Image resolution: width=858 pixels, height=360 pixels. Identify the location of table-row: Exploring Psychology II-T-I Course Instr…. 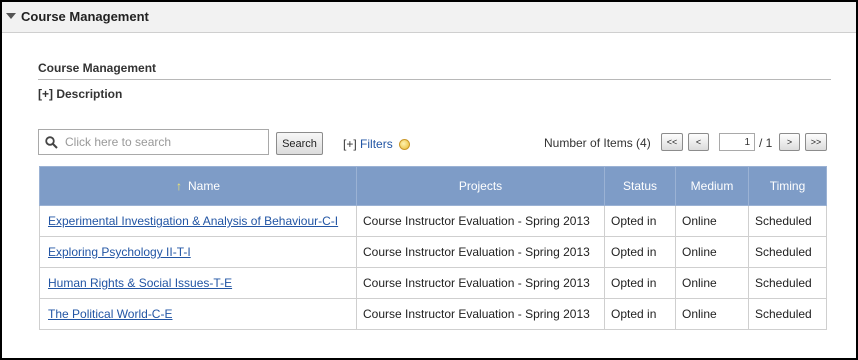
(433, 252).